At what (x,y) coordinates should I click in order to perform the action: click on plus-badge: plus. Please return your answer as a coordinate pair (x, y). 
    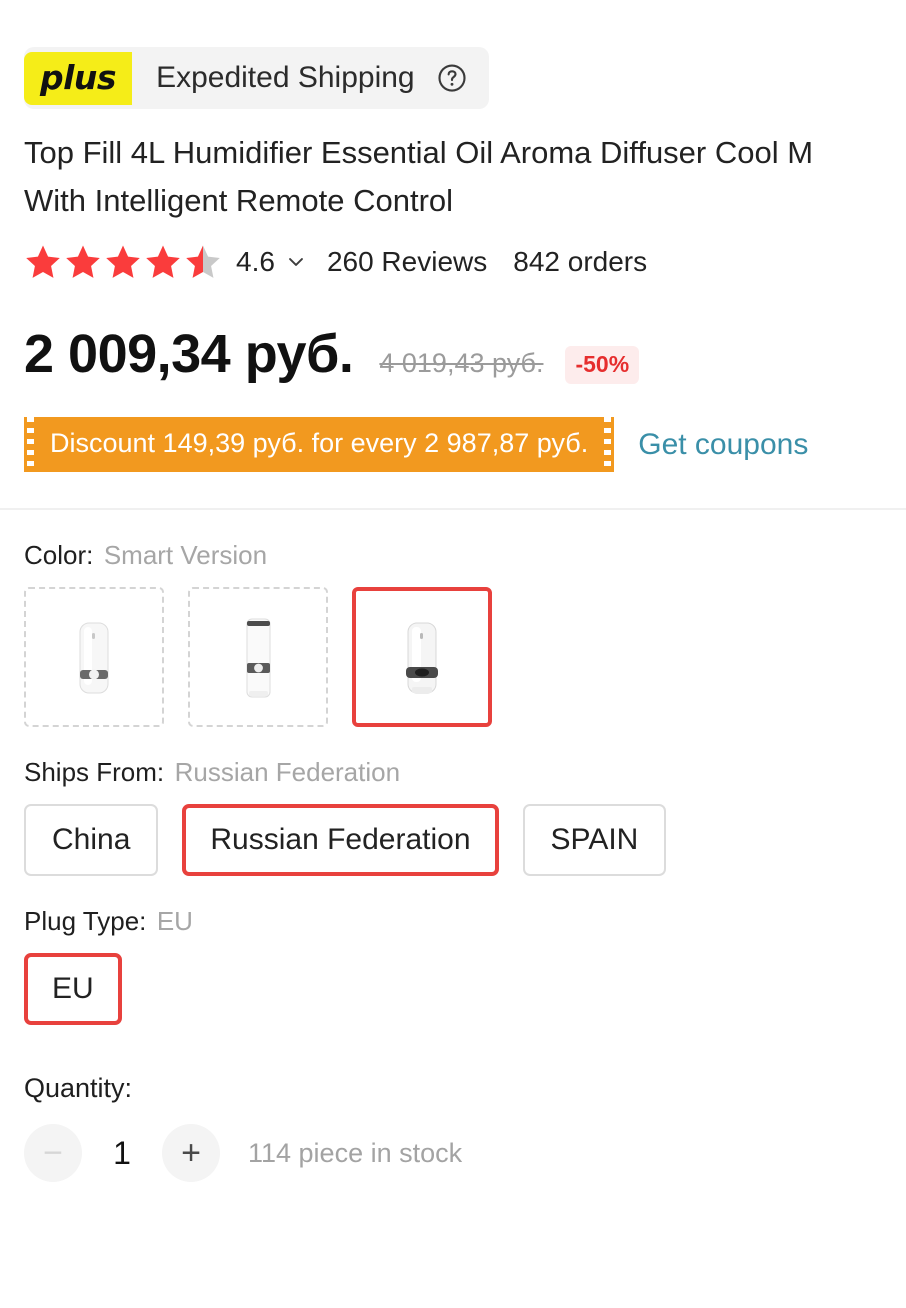
    Looking at the image, I should click on (78, 78).